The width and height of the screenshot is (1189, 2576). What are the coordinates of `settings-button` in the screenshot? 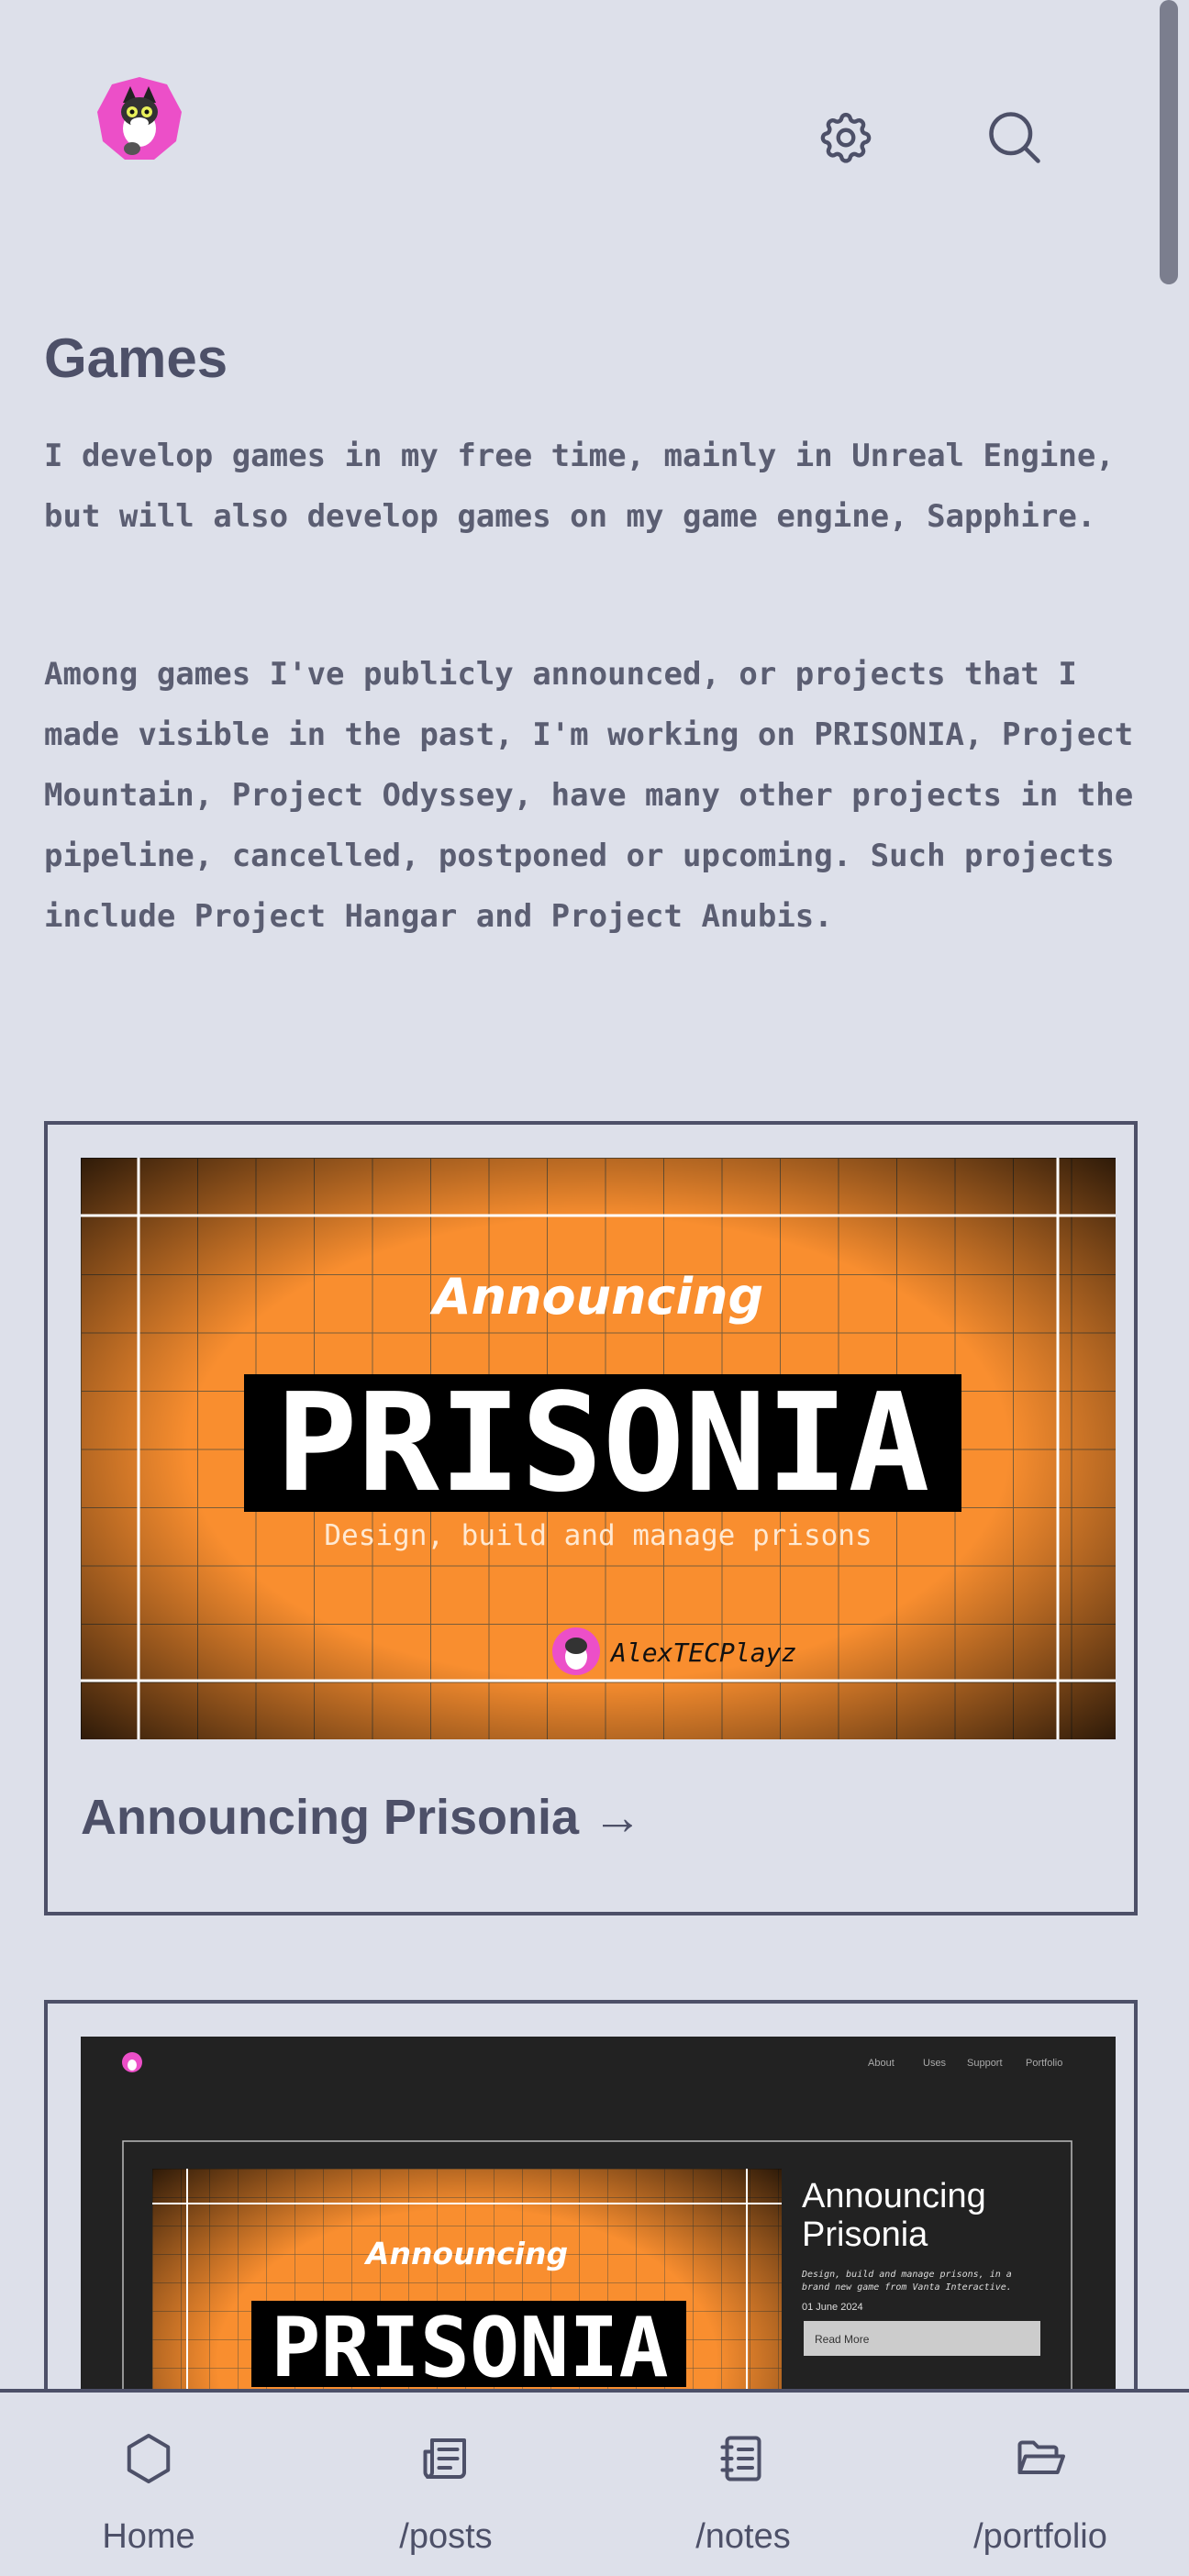 It's located at (846, 137).